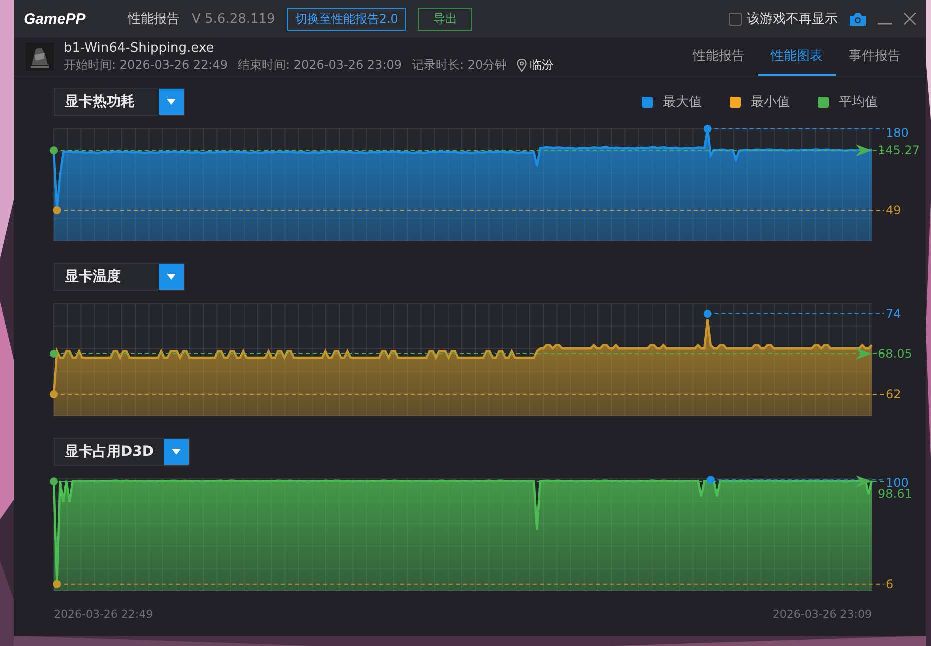 The image size is (931, 646). Describe the element at coordinates (897, 133) in the screenshot. I see `max-value: 180` at that location.